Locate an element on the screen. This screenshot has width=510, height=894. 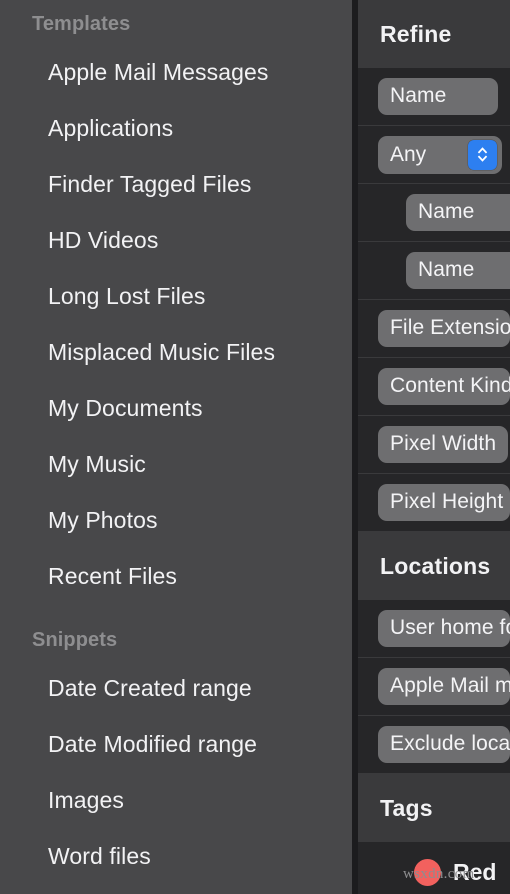
criteria-row: File Extension is located at coordinates (434, 329).